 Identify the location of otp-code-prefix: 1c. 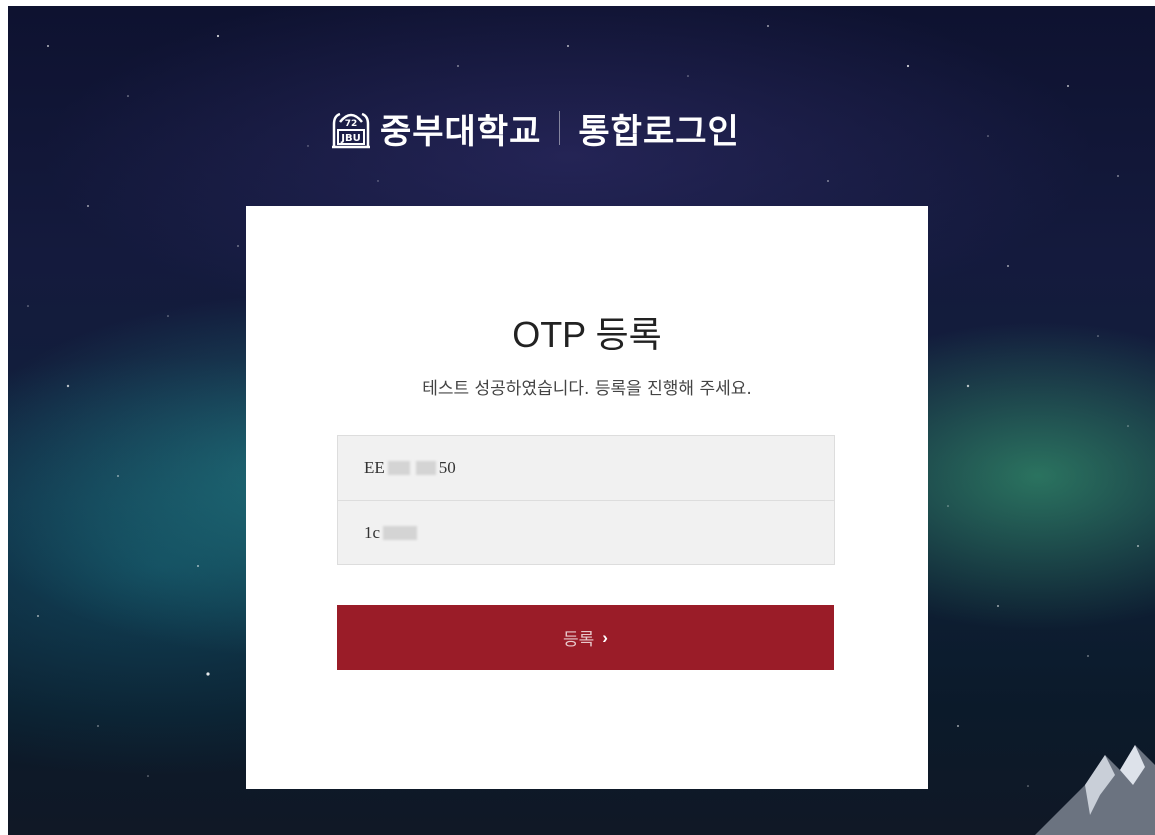
(372, 532).